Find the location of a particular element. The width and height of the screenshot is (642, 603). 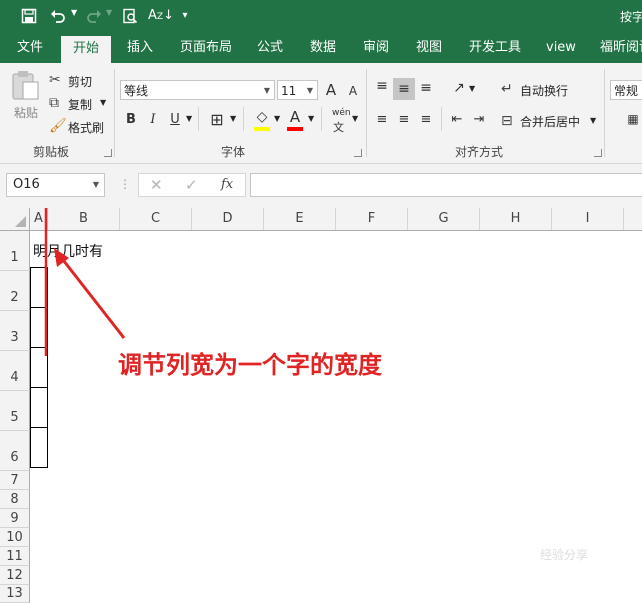

font-color-dropdown-icon: ▼ is located at coordinates (311, 118).